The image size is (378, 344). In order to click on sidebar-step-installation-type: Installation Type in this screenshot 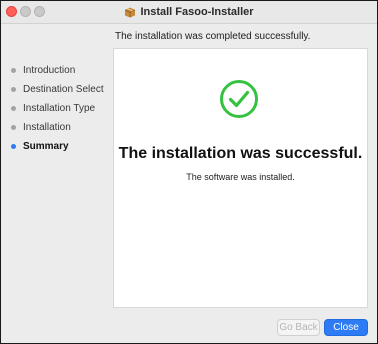, I will do `click(55, 108)`.